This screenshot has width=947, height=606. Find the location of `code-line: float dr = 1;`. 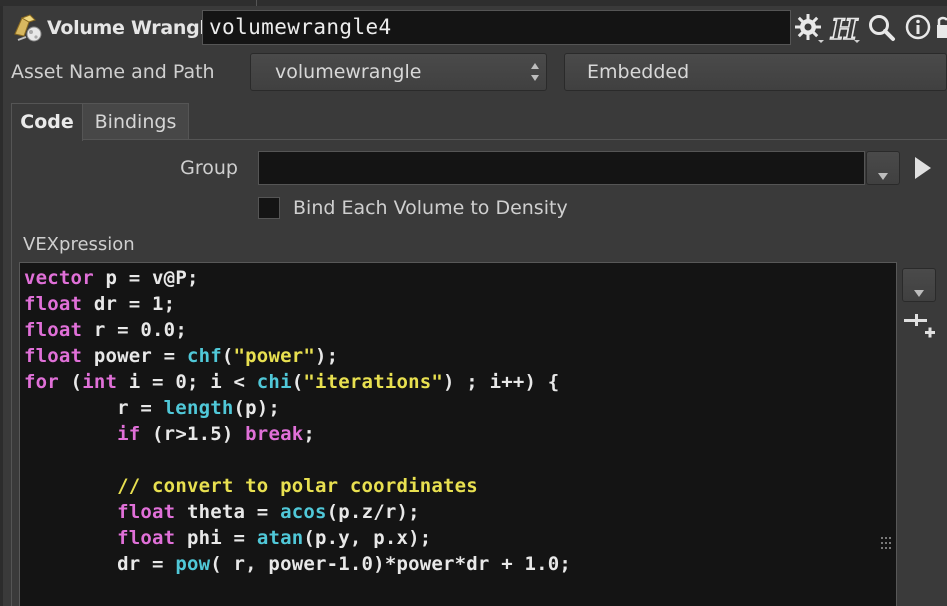

code-line: float dr = 1; is located at coordinates (297, 304).